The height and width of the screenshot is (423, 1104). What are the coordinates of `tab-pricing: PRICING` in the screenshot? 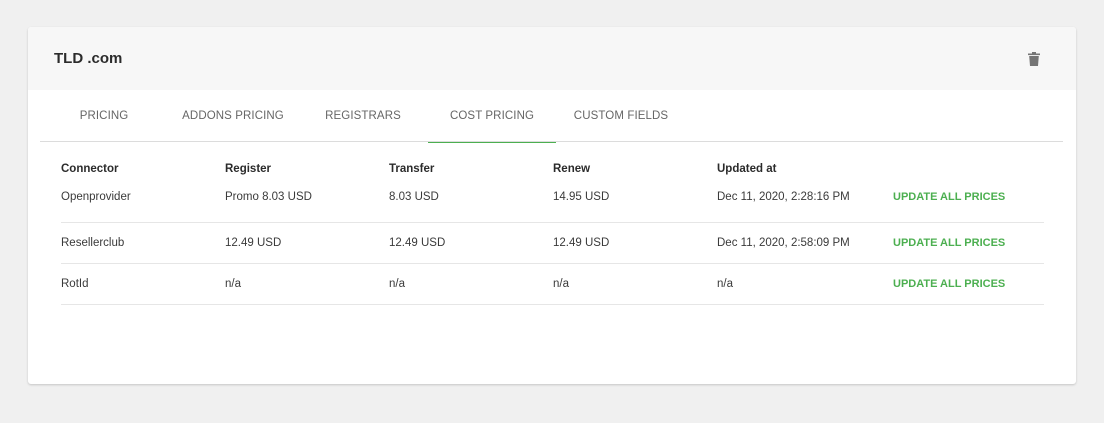 It's located at (104, 116).